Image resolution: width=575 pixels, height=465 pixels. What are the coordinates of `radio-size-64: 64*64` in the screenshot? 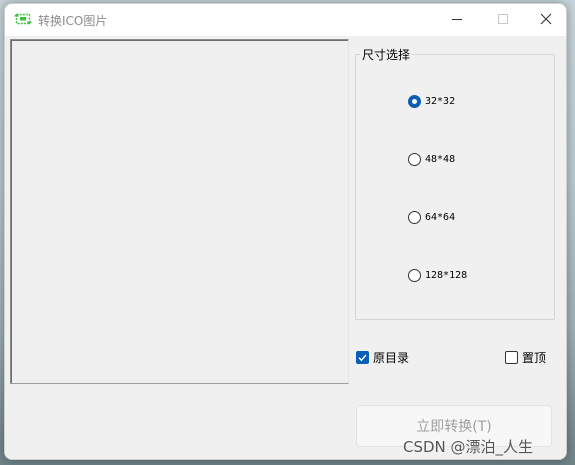 It's located at (431, 217).